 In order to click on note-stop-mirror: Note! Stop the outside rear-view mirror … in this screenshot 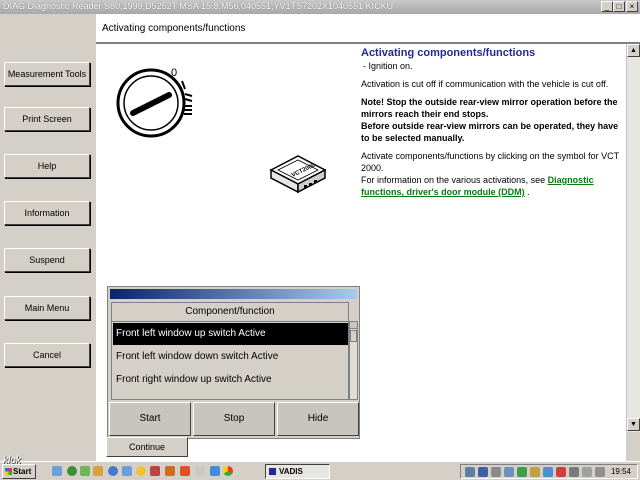, I will do `click(489, 108)`.